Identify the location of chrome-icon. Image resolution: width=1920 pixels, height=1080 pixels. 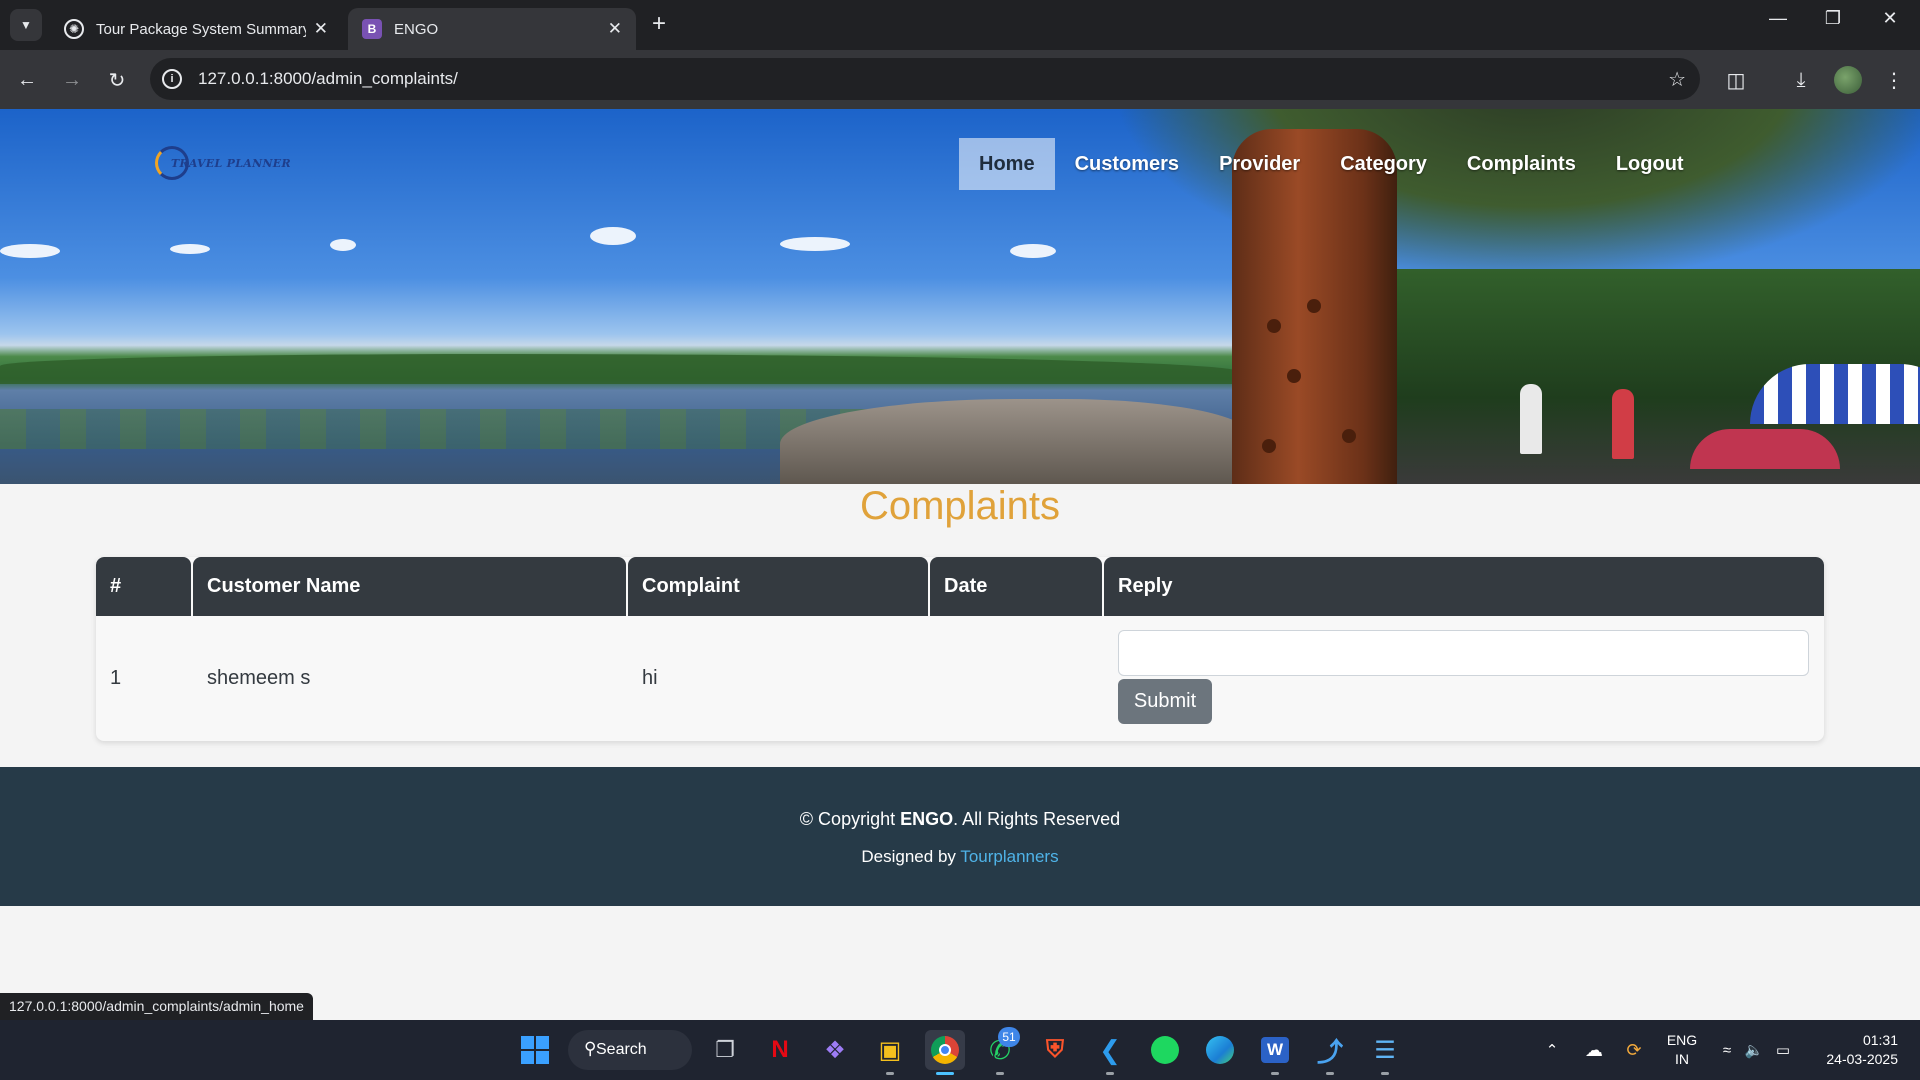
(945, 1050).